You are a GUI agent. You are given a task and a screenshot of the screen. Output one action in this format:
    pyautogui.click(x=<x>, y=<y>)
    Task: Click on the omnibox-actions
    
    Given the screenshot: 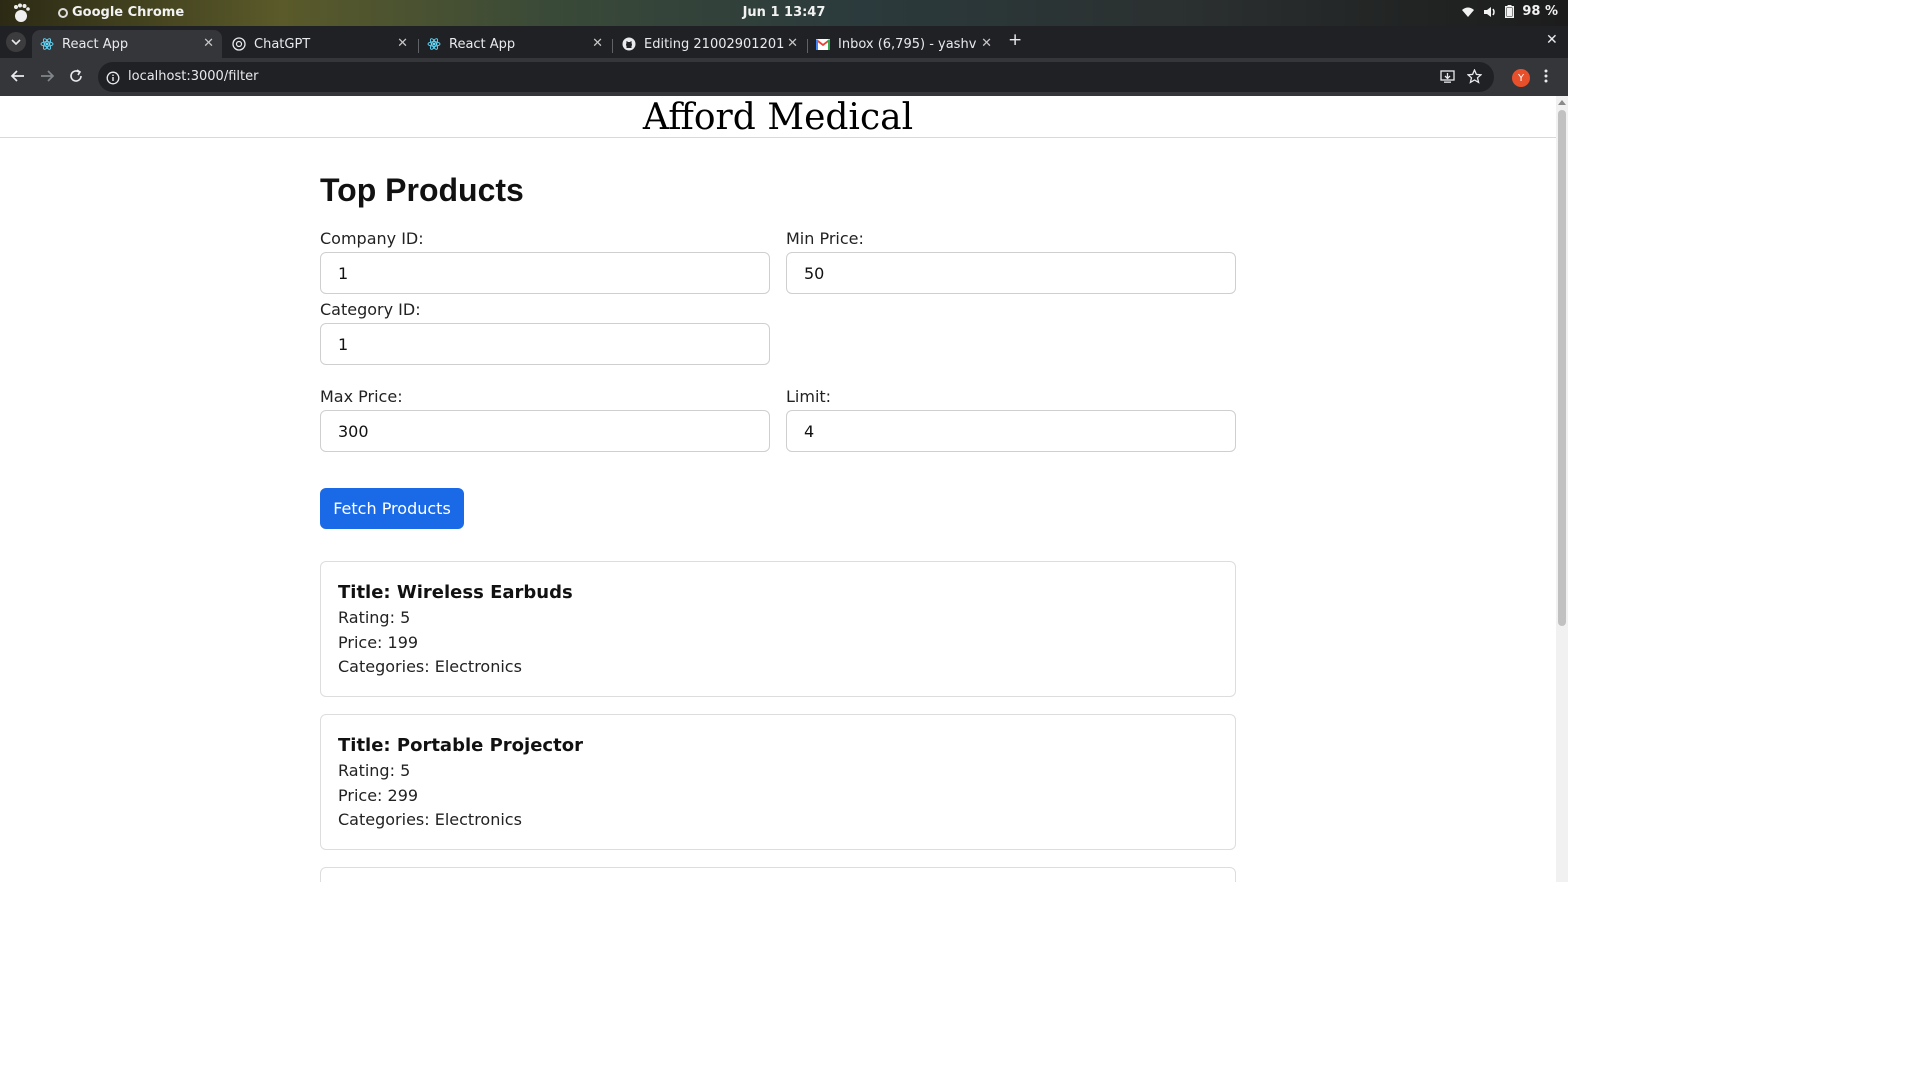 What is the action you would take?
    pyautogui.click(x=1461, y=78)
    